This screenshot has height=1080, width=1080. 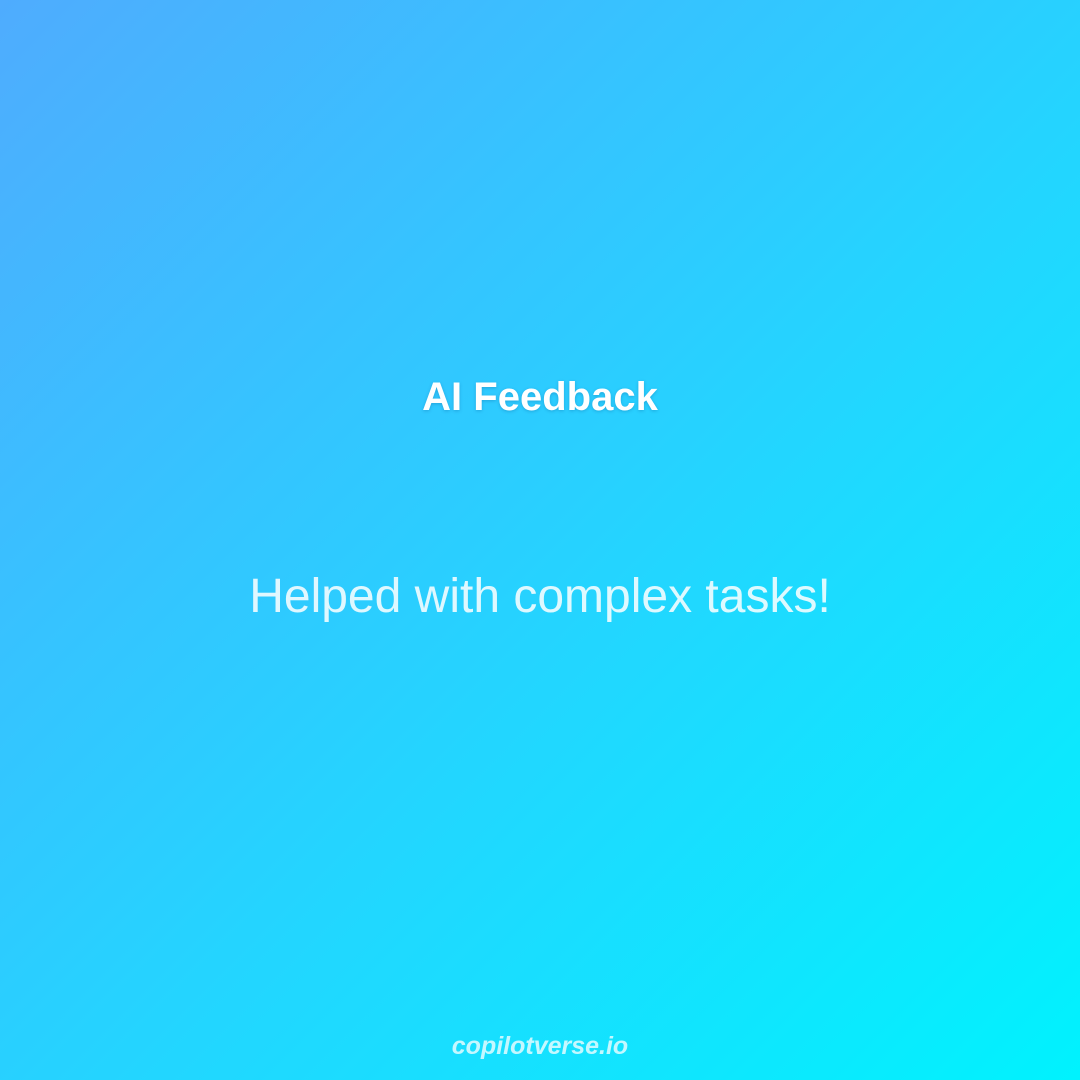 What do you see at coordinates (540, 596) in the screenshot?
I see `feedback-message: Helped with complex tasks!` at bounding box center [540, 596].